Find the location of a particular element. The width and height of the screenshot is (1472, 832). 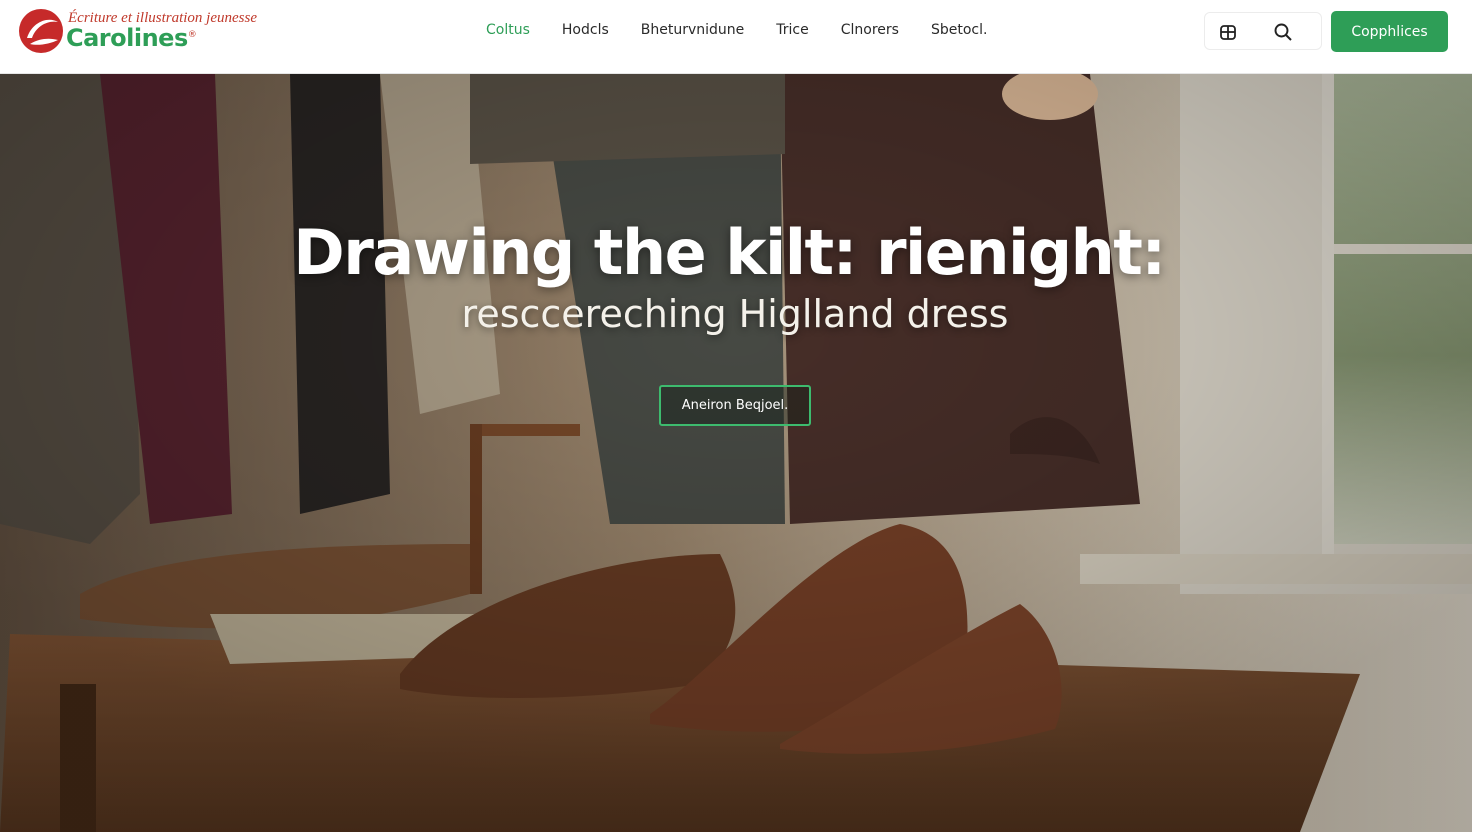

nav-item-5: Clnorers is located at coordinates (870, 31).